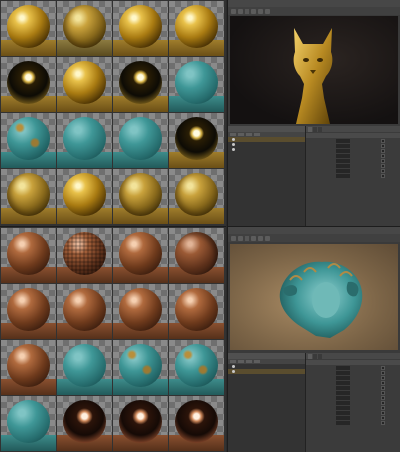  Describe the element at coordinates (314, 402) in the screenshot. I see `editor-panels` at that location.